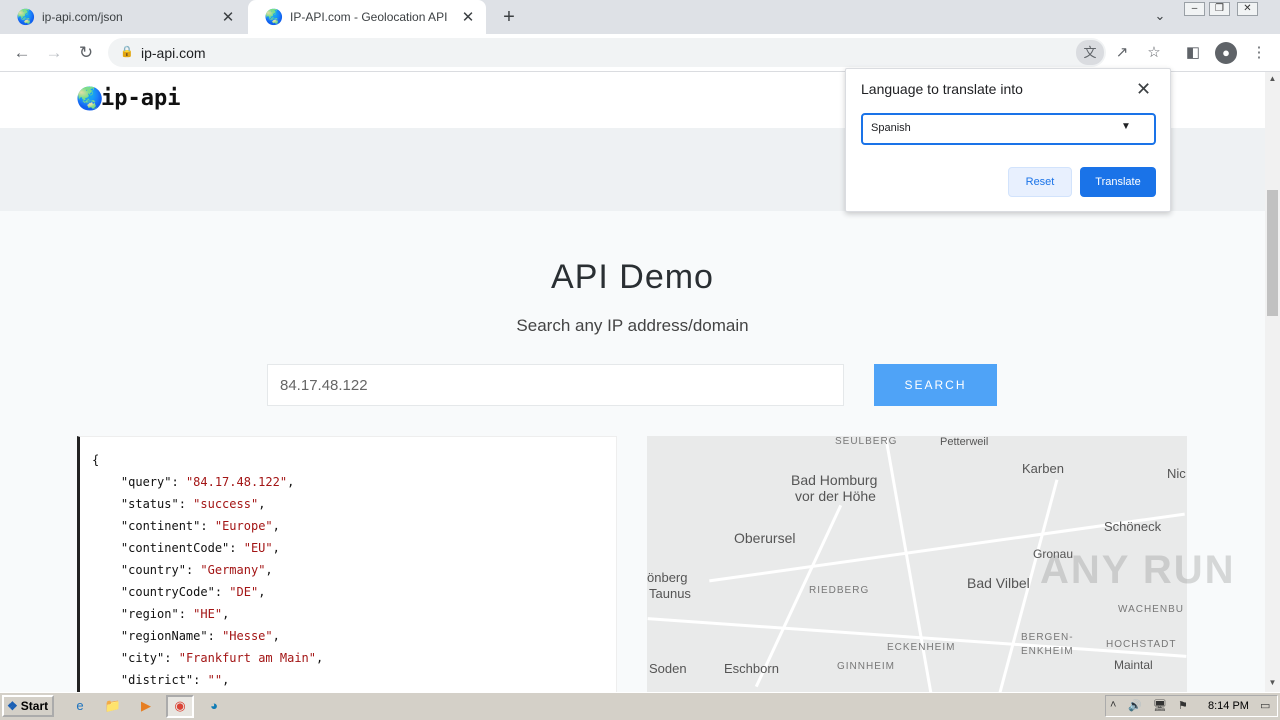 The height and width of the screenshot is (720, 1280). I want to click on url-text: ip-api.com, so click(173, 53).